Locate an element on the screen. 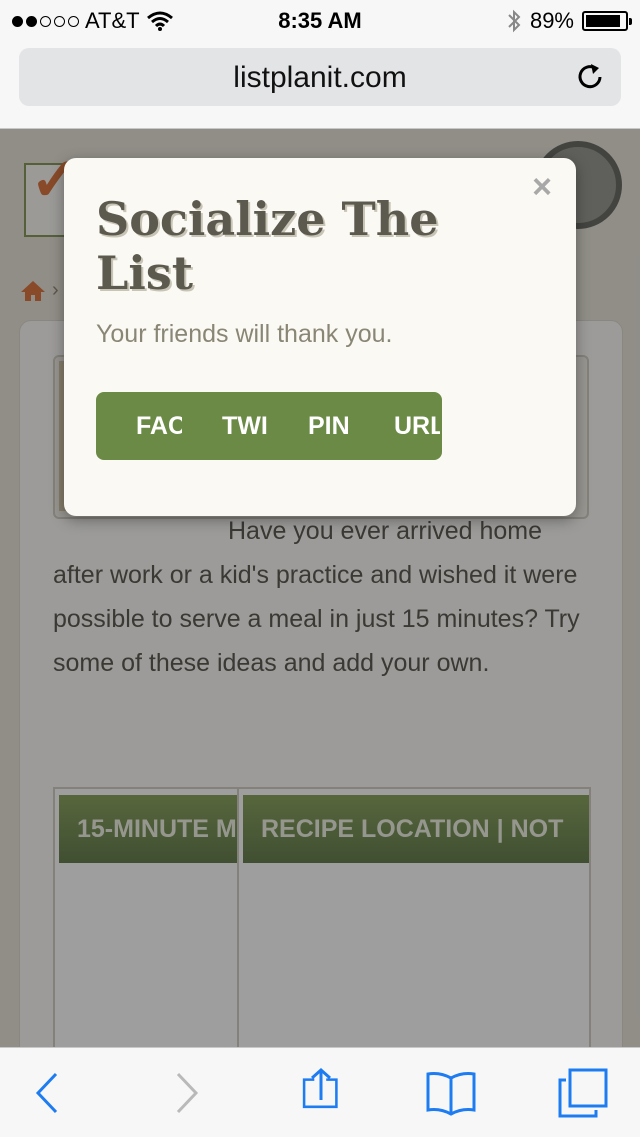  battery-percent: 89% is located at coordinates (551, 20).